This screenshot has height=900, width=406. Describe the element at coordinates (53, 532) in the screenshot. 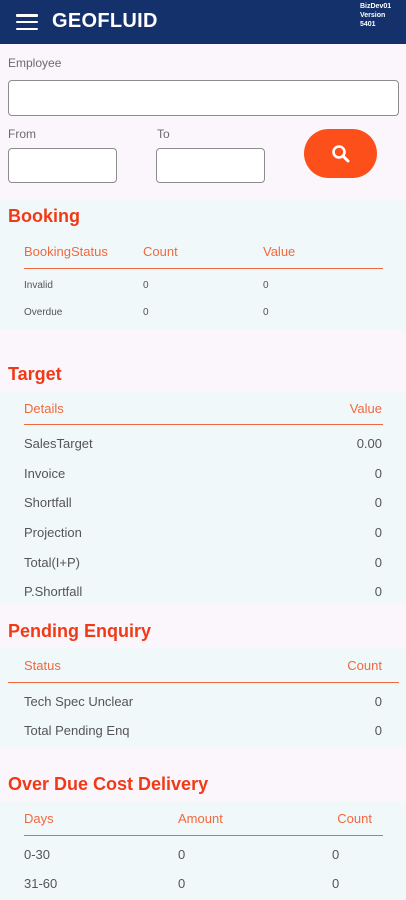

I see `target-cell: Projection` at that location.